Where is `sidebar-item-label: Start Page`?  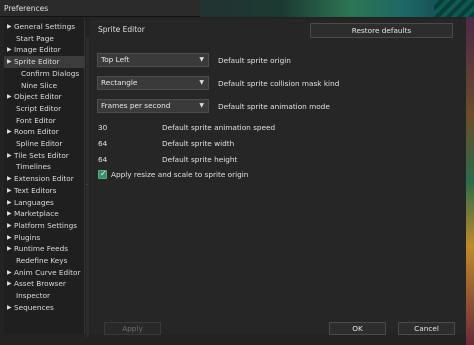
sidebar-item-label: Start Page is located at coordinates (35, 38).